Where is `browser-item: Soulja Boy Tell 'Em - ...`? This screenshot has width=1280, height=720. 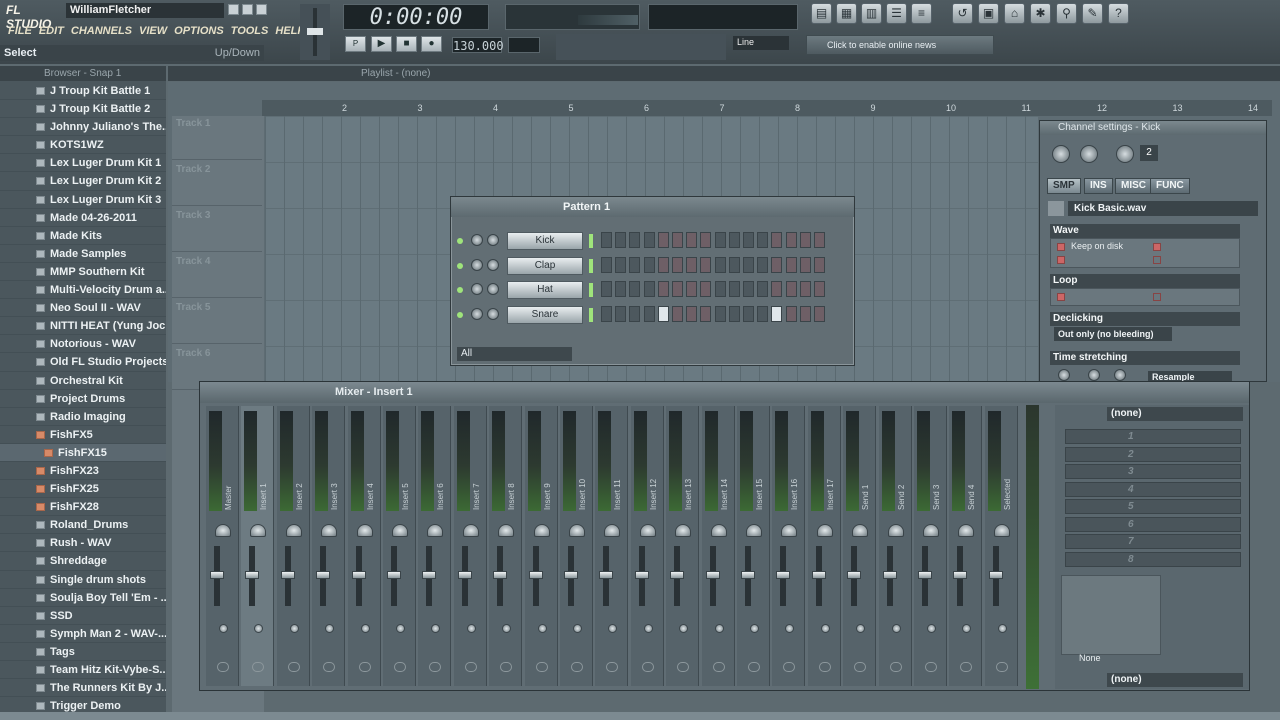 browser-item: Soulja Boy Tell 'Em - ... is located at coordinates (83, 598).